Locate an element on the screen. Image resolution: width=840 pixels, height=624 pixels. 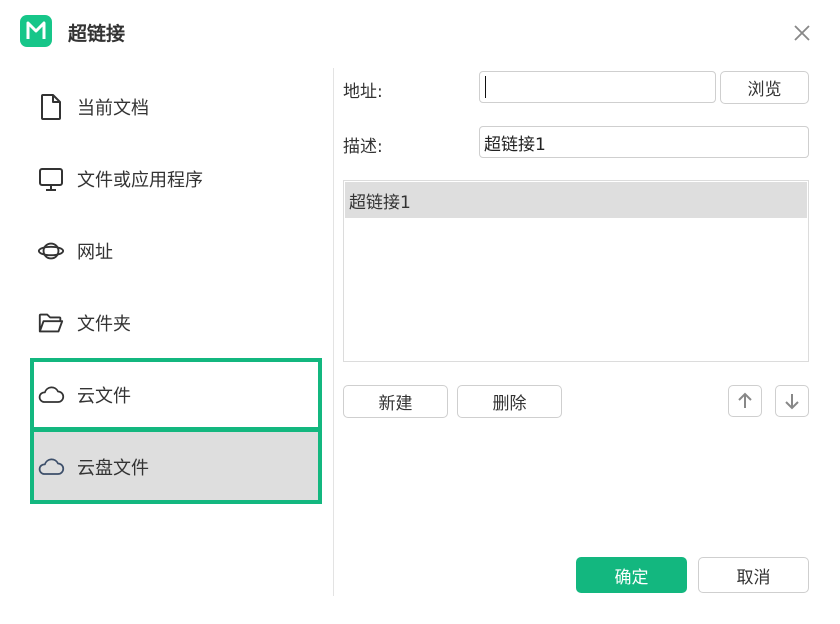
app-logo is located at coordinates (36, 31).